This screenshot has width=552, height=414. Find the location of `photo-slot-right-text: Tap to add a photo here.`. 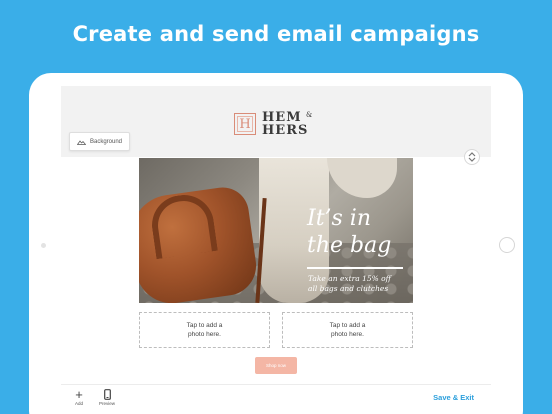

photo-slot-right-text: Tap to add a photo here. is located at coordinates (348, 330).